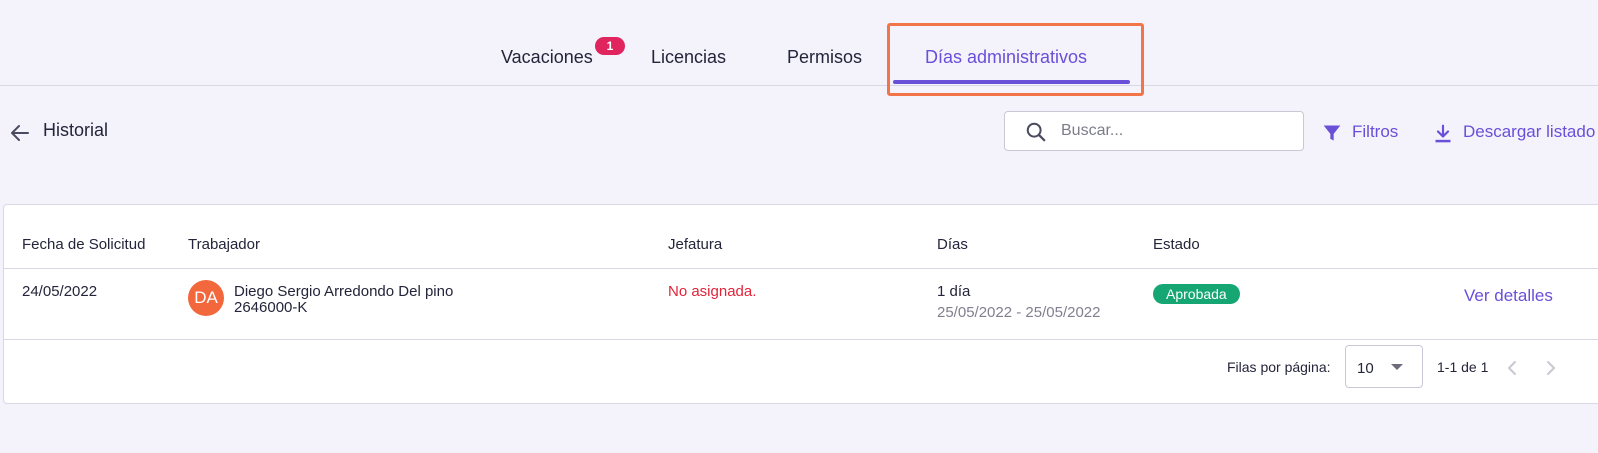  I want to click on back-arrow-icon, so click(20, 133).